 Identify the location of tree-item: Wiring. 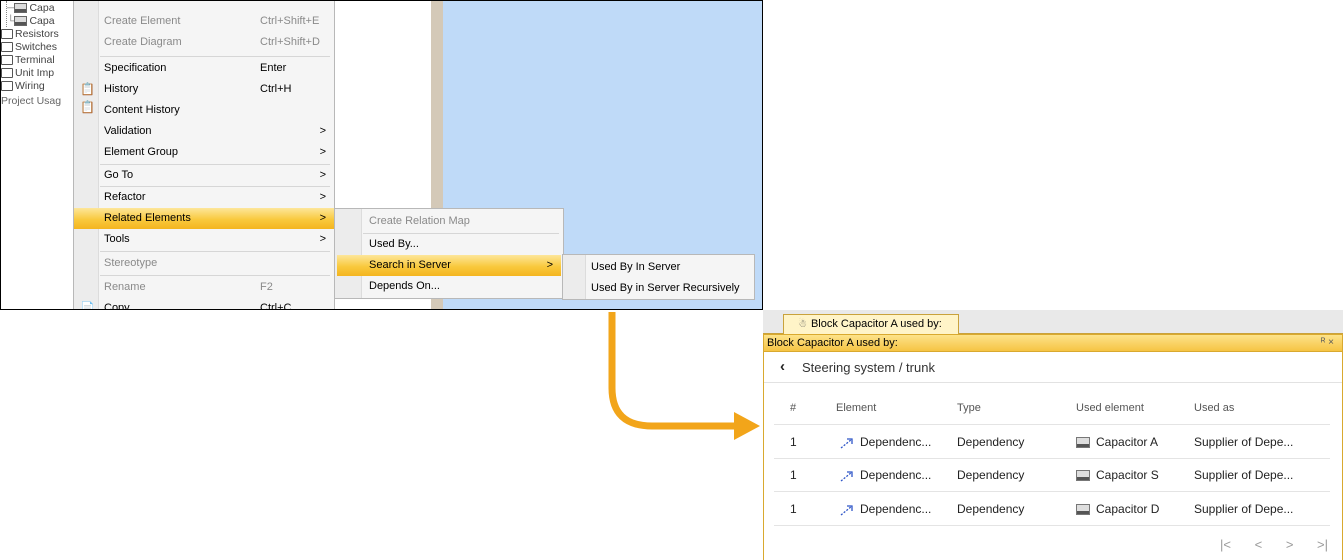
(23, 86).